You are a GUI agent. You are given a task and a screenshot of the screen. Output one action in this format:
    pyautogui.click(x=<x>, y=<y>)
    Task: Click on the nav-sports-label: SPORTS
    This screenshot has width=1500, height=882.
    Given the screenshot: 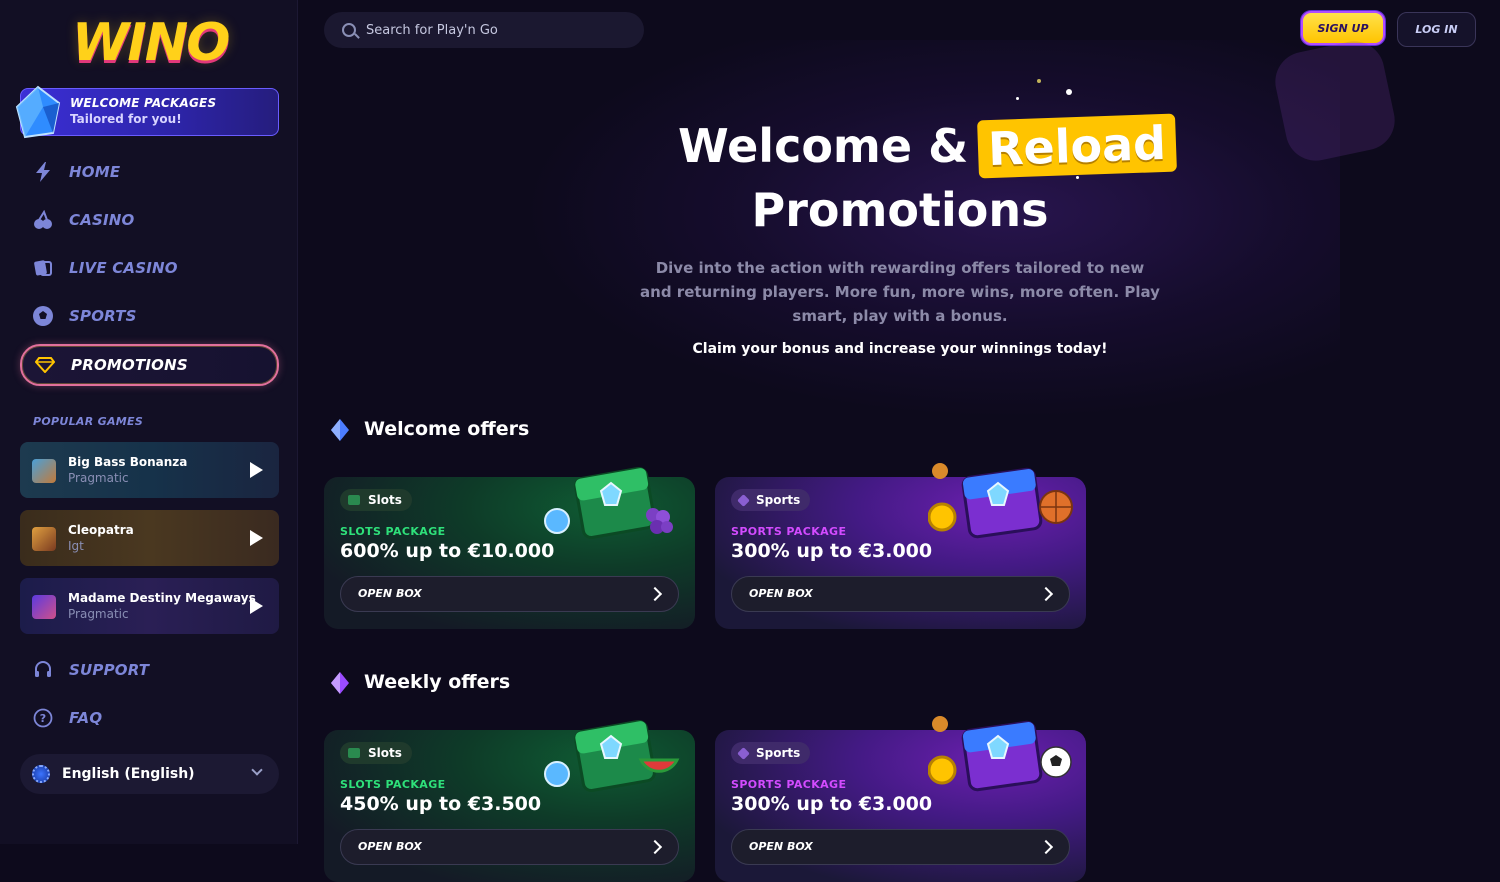 What is the action you would take?
    pyautogui.click(x=103, y=316)
    